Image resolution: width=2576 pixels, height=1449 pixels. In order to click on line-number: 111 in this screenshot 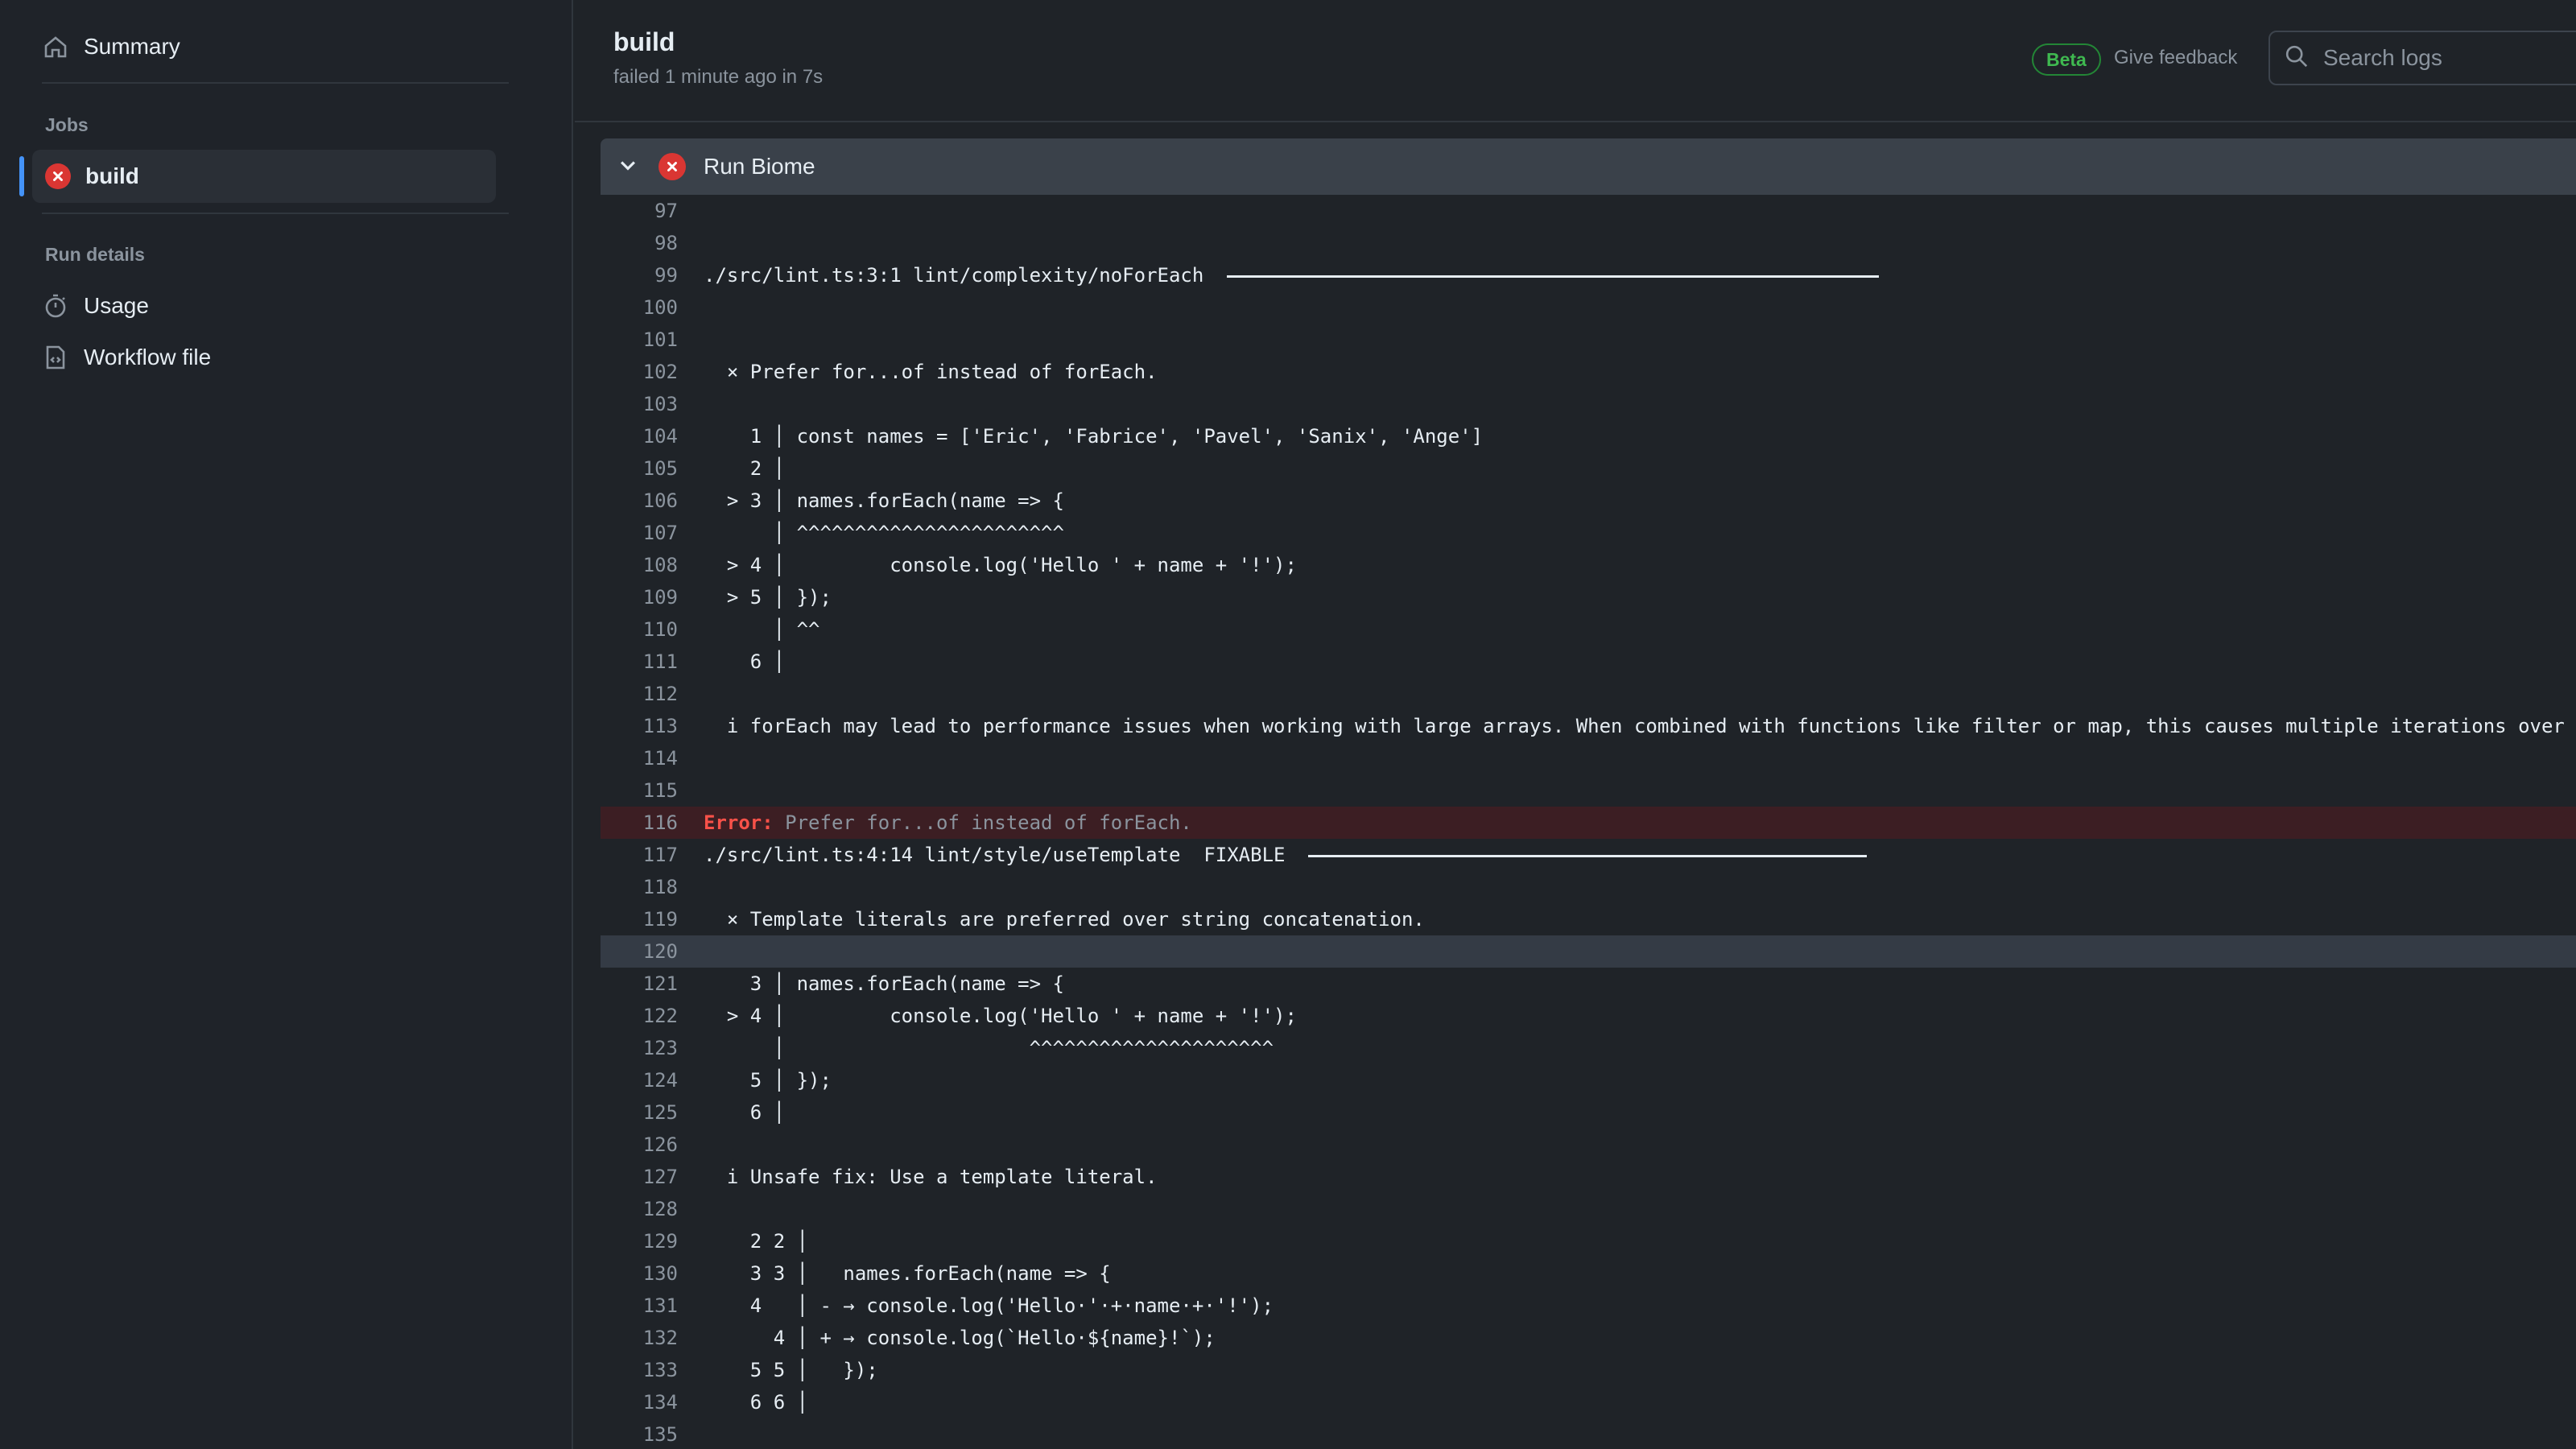, I will do `click(639, 661)`.